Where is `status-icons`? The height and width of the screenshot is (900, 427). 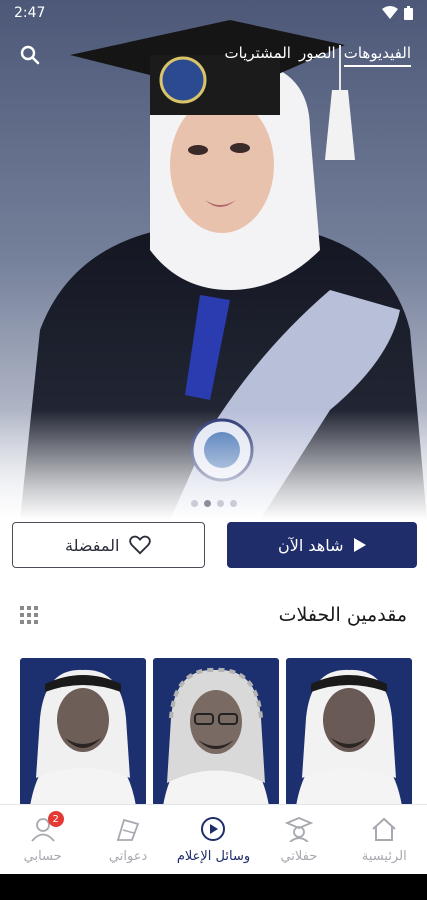 status-icons is located at coordinates (397, 13).